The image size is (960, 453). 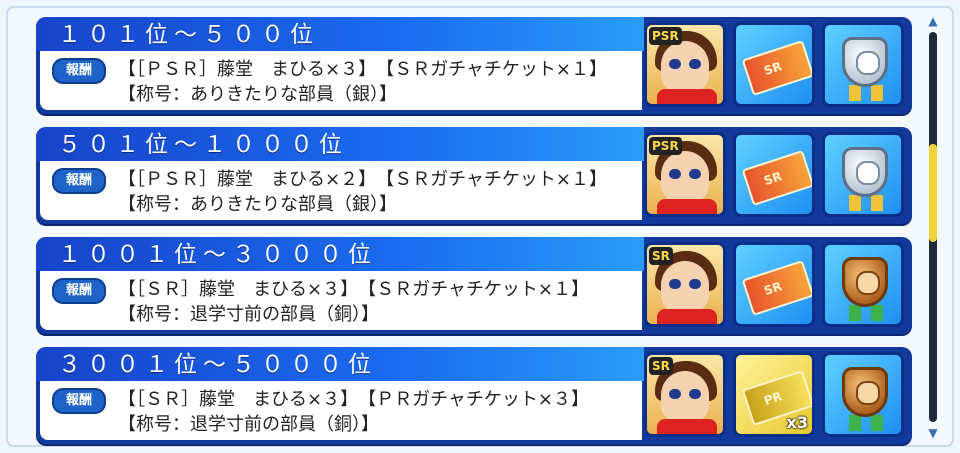 I want to click on row-header: １０１位〜５００位, so click(x=340, y=34).